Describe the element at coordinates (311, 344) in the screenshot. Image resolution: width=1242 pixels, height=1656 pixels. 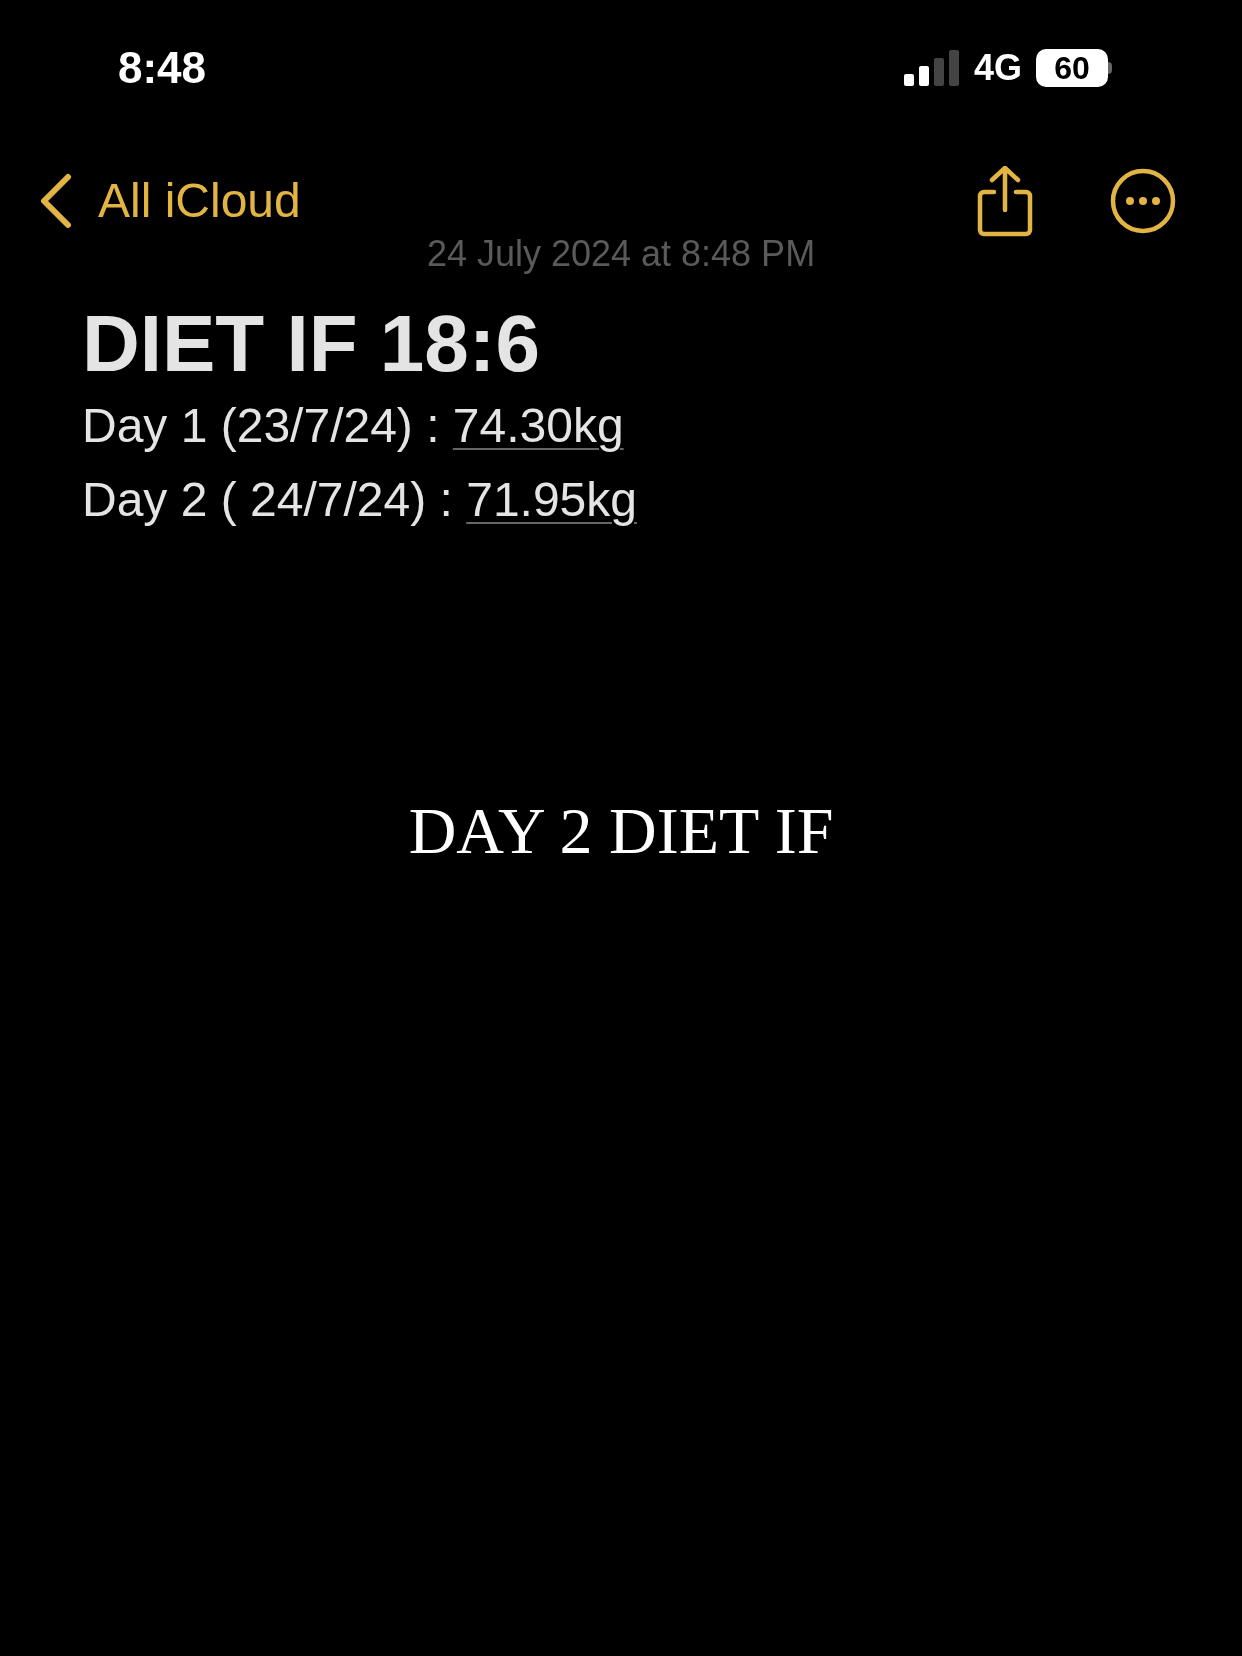
I see `note-title: DIET IF 18:6` at that location.